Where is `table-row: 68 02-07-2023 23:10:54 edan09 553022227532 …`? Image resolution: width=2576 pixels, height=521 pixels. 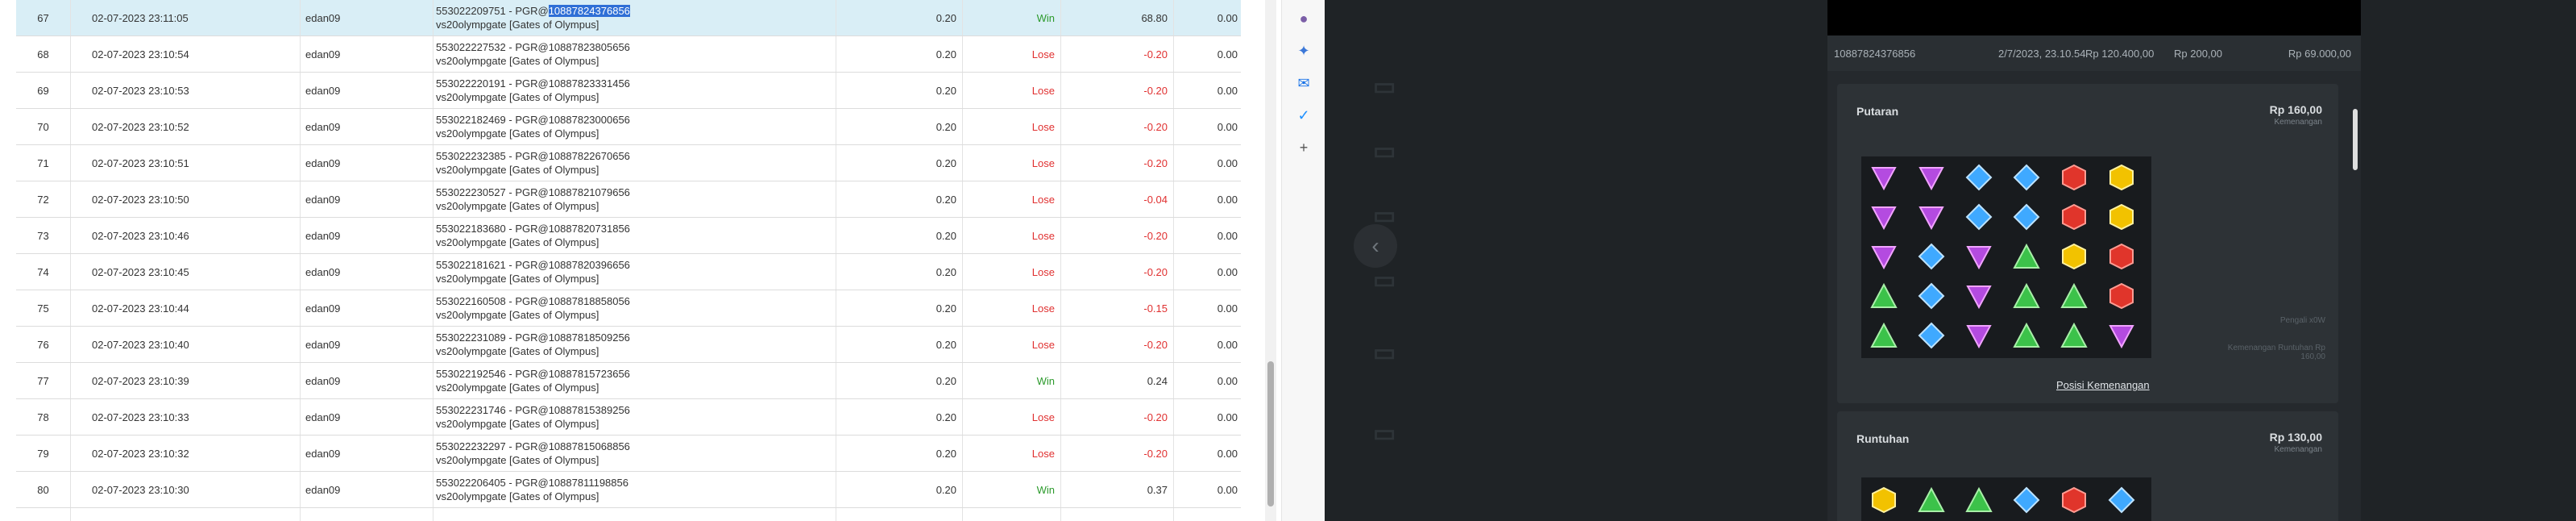
table-row: 68 02-07-2023 23:10:54 edan09 553022227532 … is located at coordinates (628, 54).